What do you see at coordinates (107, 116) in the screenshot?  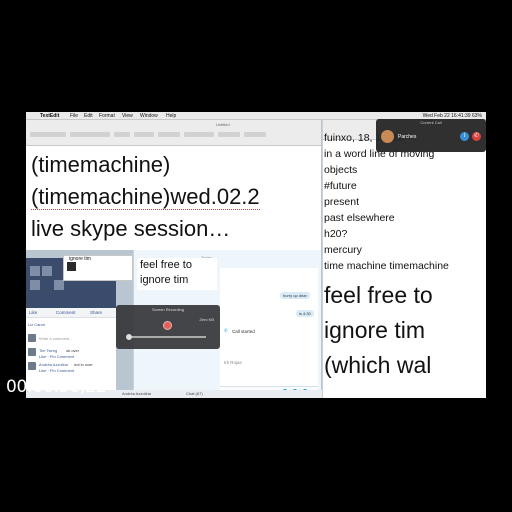 I see `menu-format: Format` at bounding box center [107, 116].